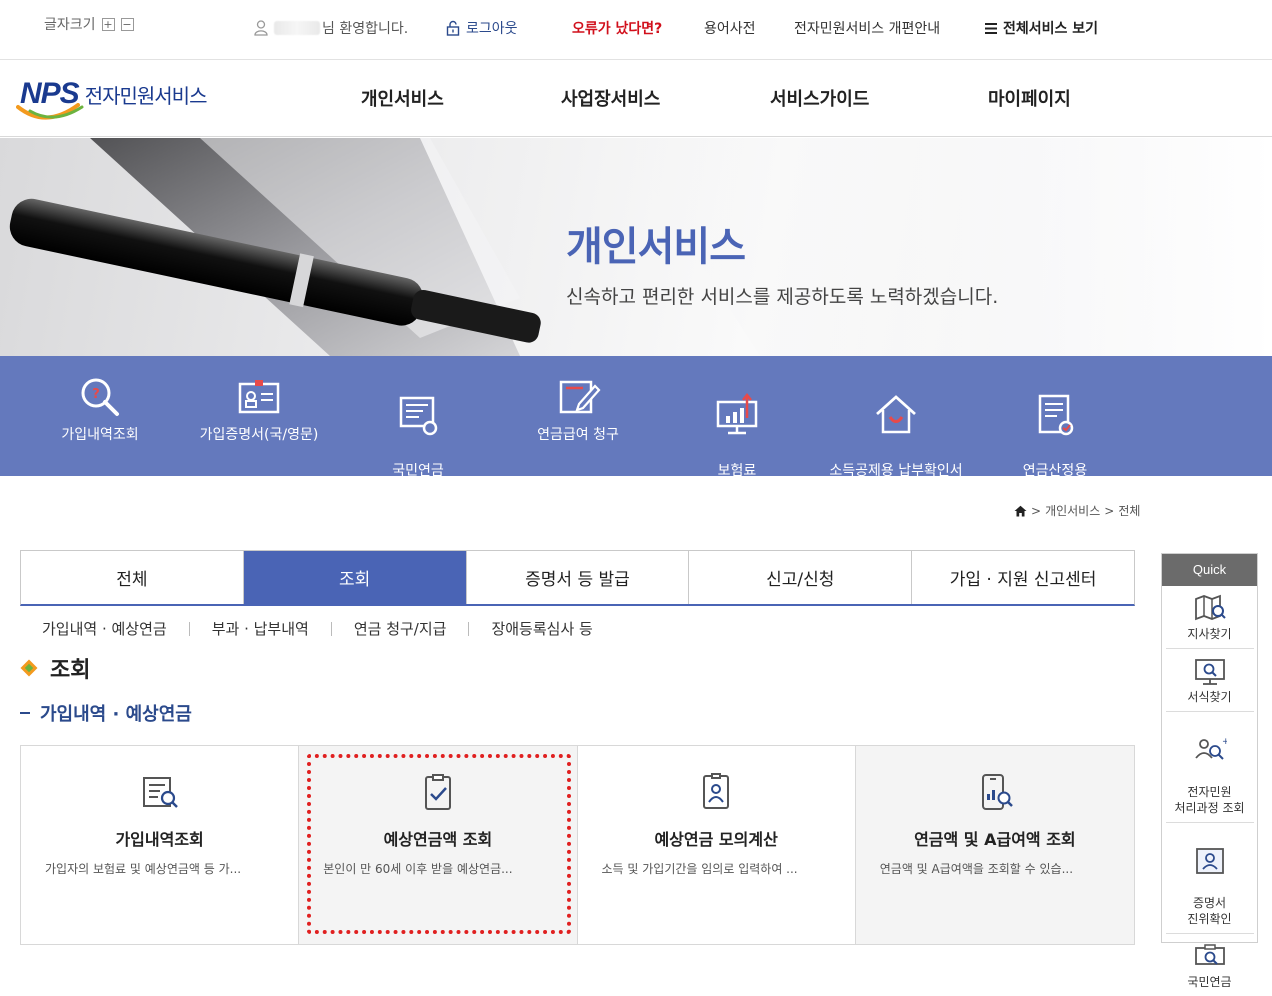 This screenshot has width=1272, height=996. Describe the element at coordinates (100, 435) in the screenshot. I see `quick-link-label: 가입내역조회` at that location.